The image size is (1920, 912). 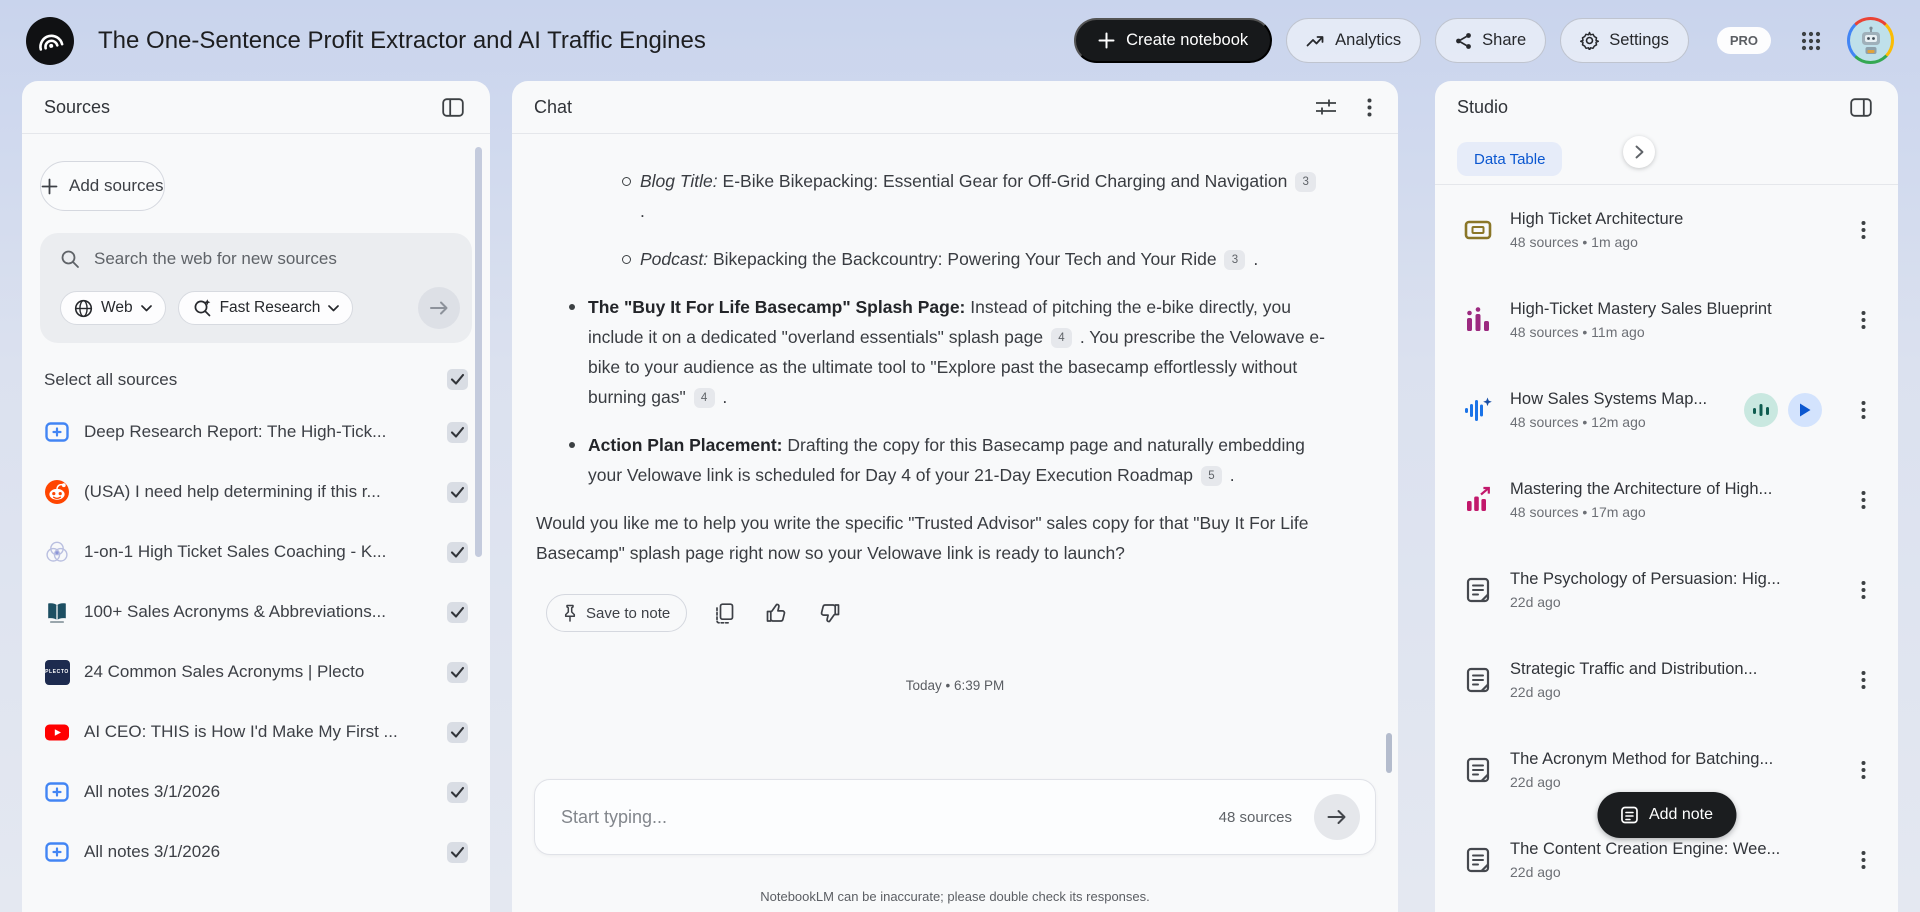 What do you see at coordinates (57, 672) in the screenshot?
I see `plecto-icon: PLECTO` at bounding box center [57, 672].